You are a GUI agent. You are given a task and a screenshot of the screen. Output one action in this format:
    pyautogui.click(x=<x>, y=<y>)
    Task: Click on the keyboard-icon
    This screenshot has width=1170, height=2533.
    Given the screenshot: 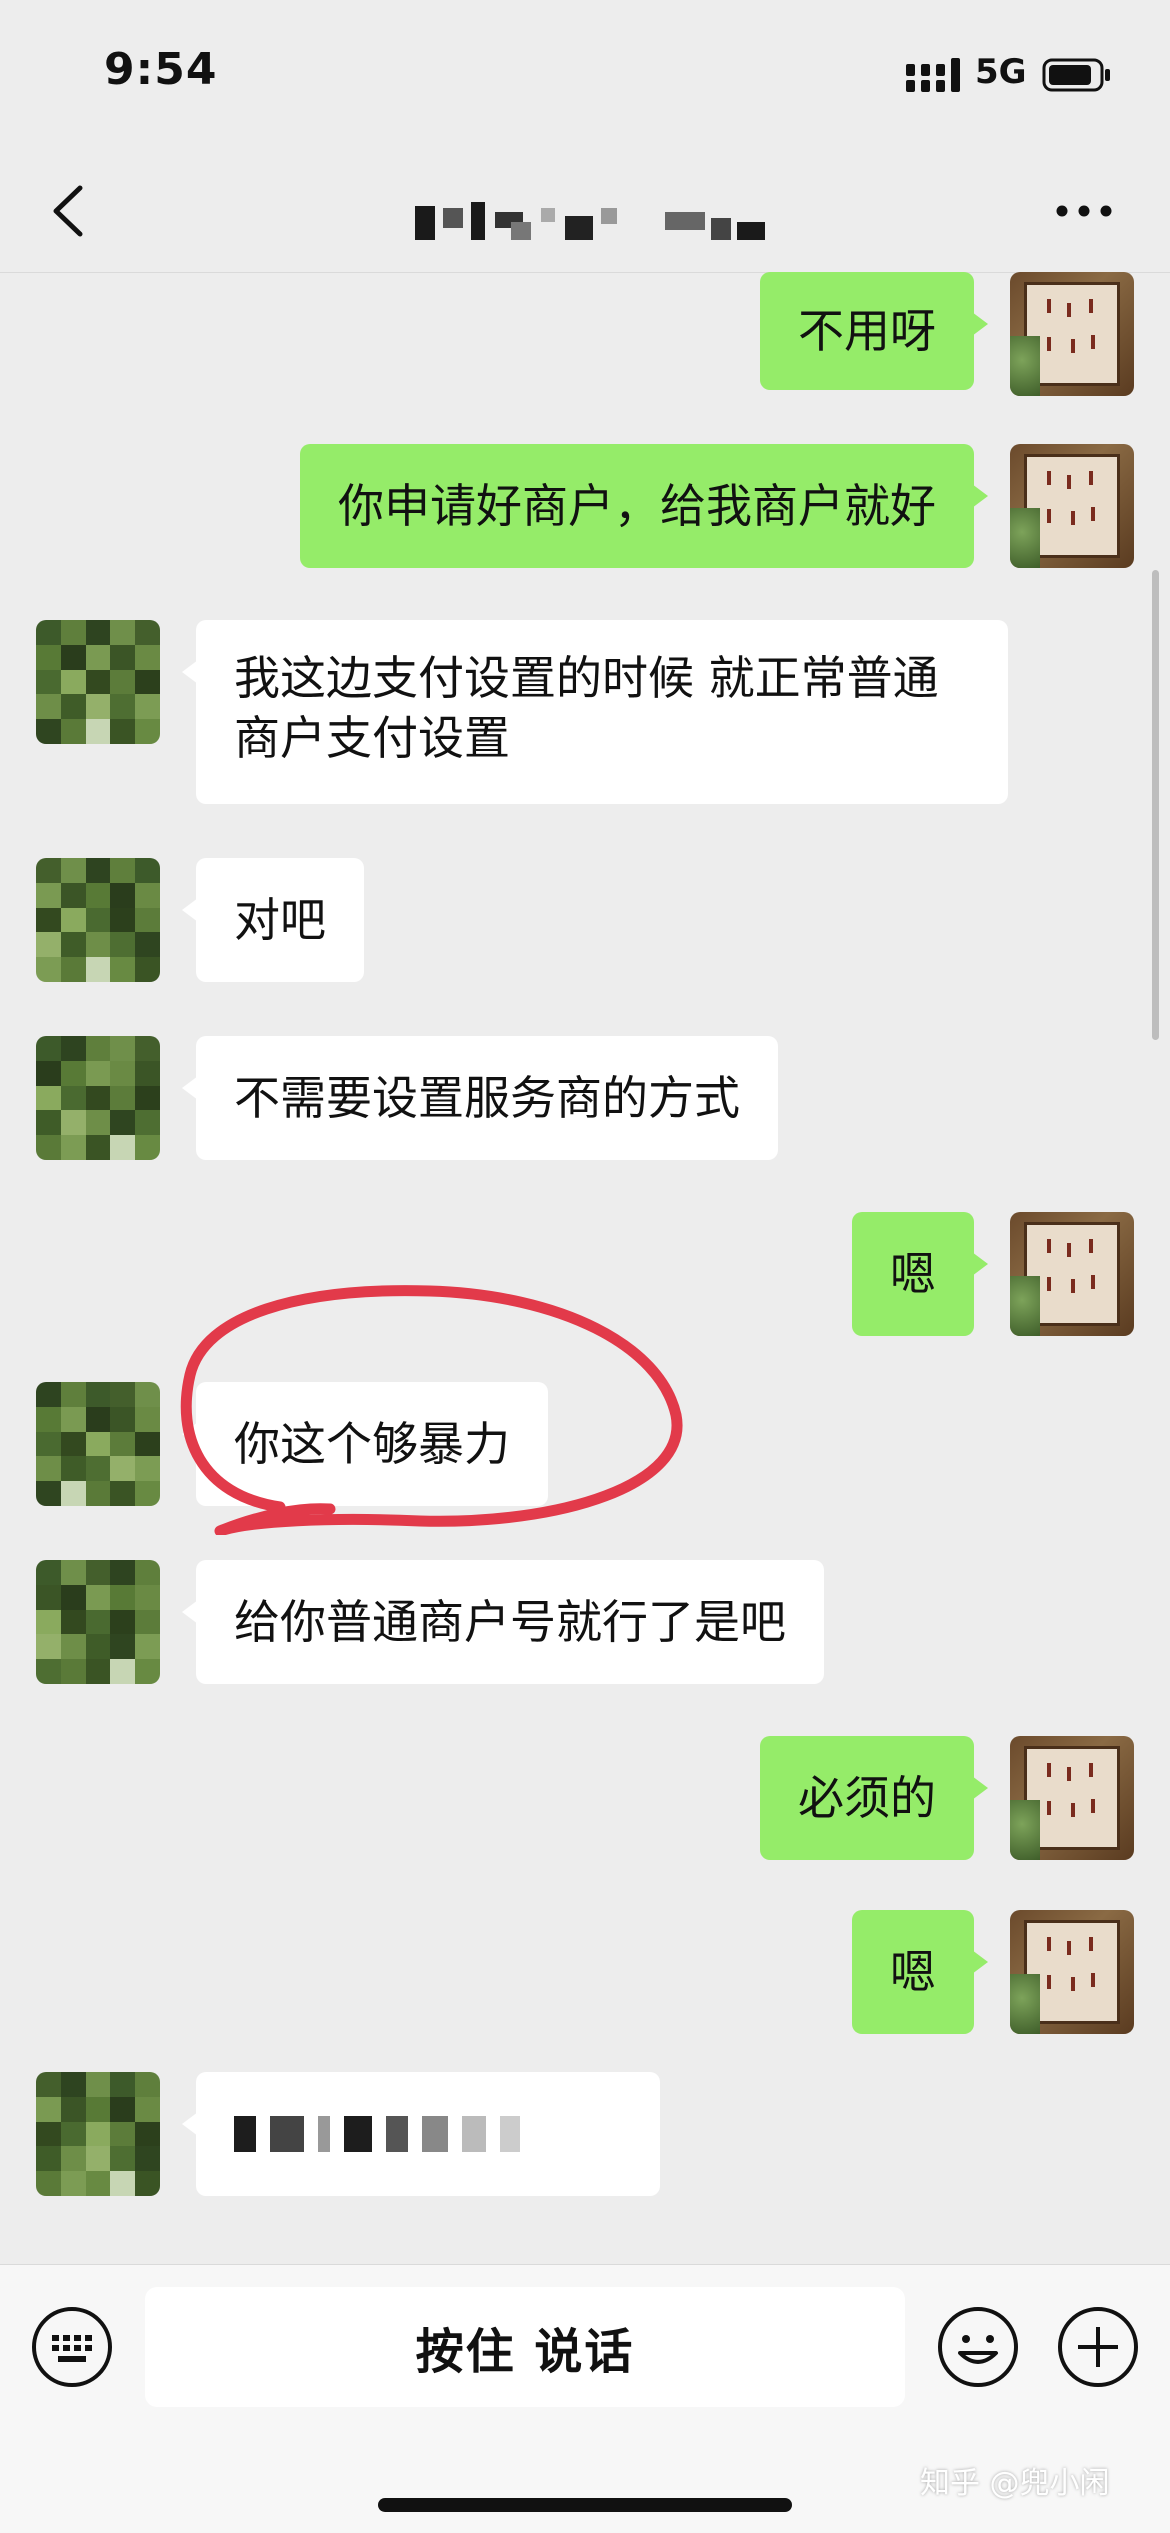 What is the action you would take?
    pyautogui.click(x=72, y=2347)
    